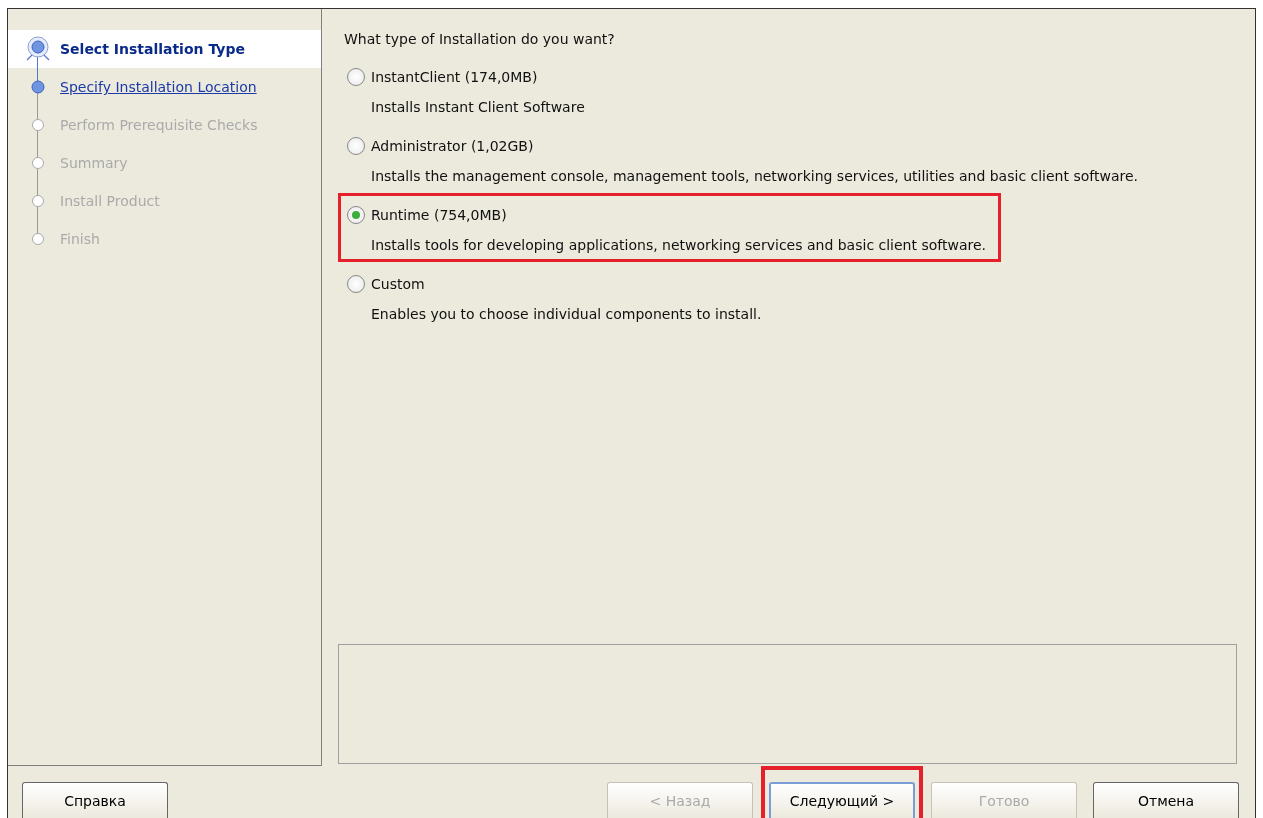  What do you see at coordinates (158, 87) in the screenshot?
I see `step-link: Specify Installation Location` at bounding box center [158, 87].